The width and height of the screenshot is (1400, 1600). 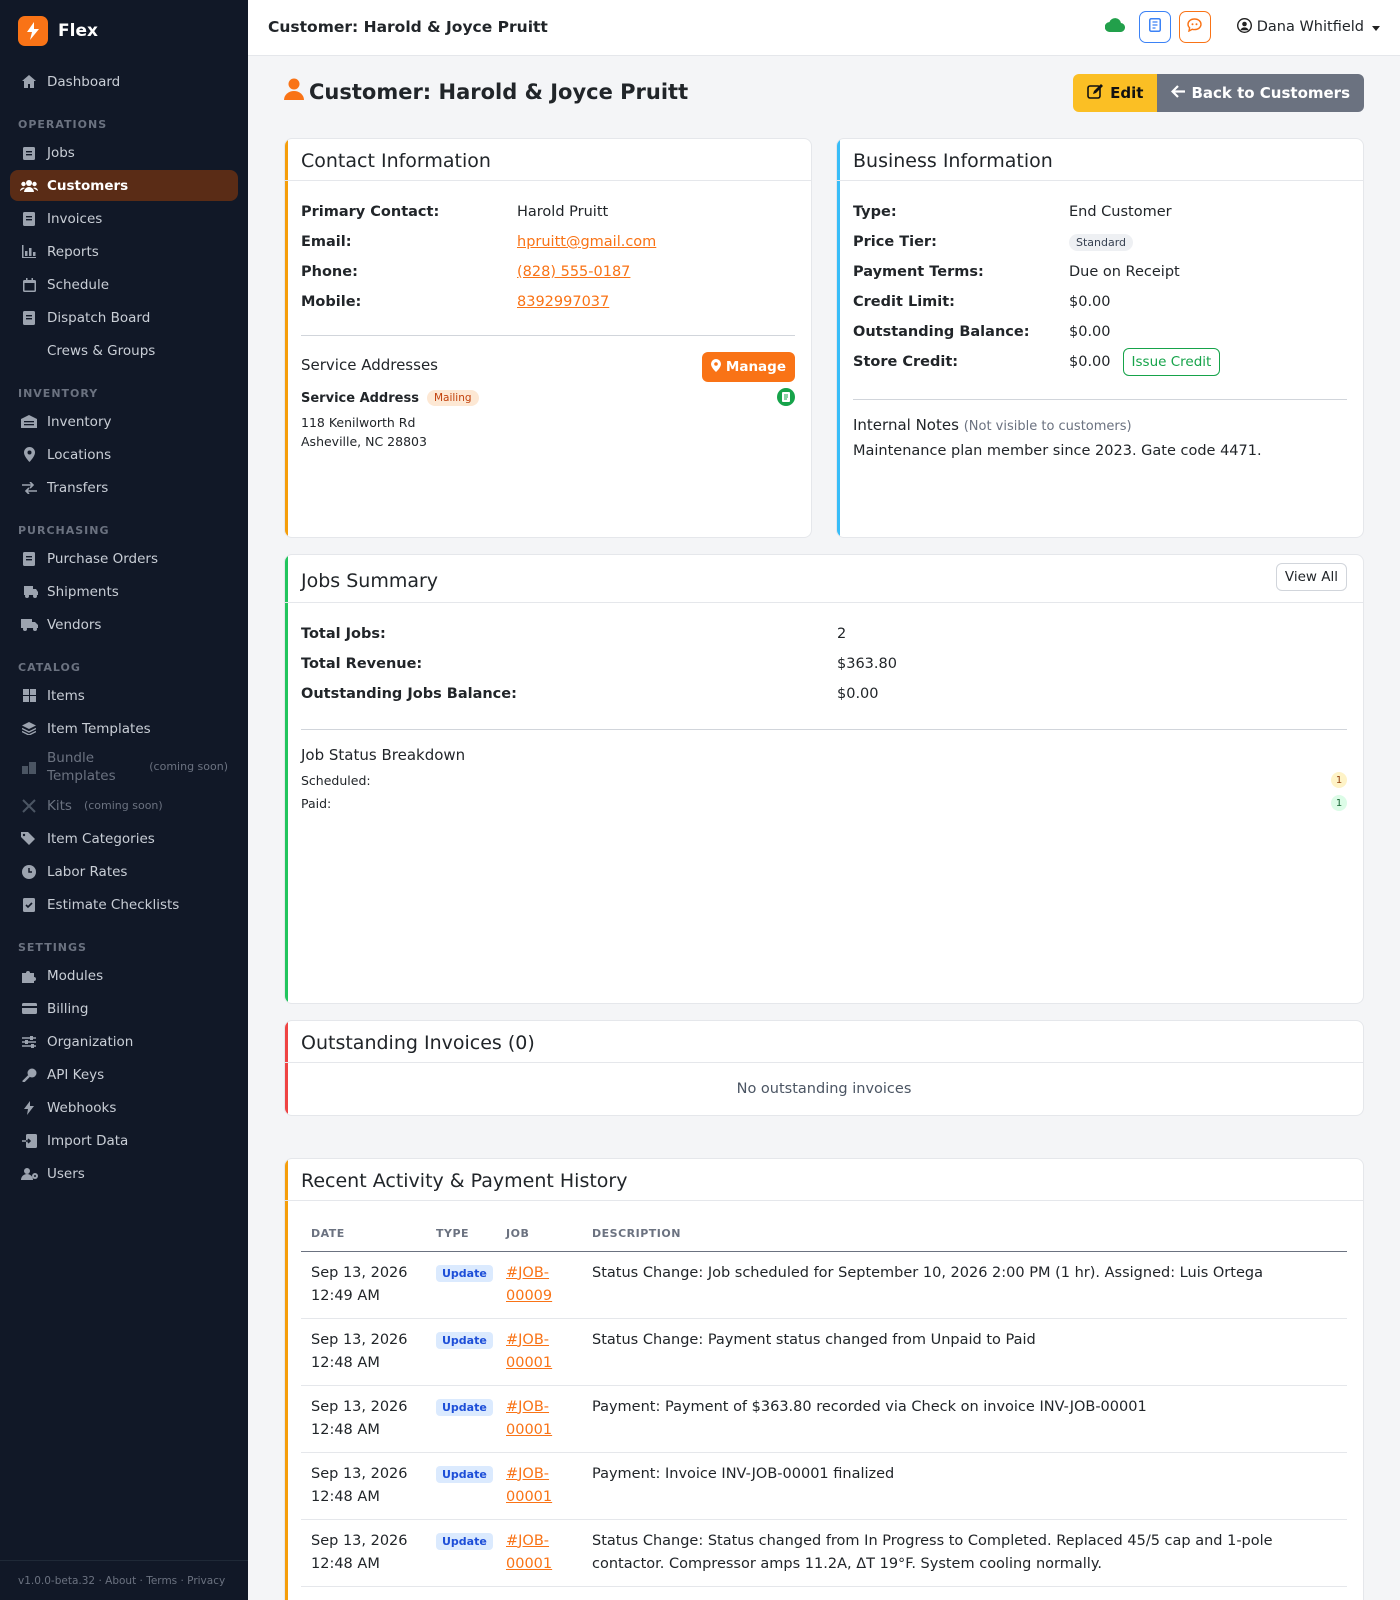 I want to click on credit-card-icon, so click(x=29, y=1008).